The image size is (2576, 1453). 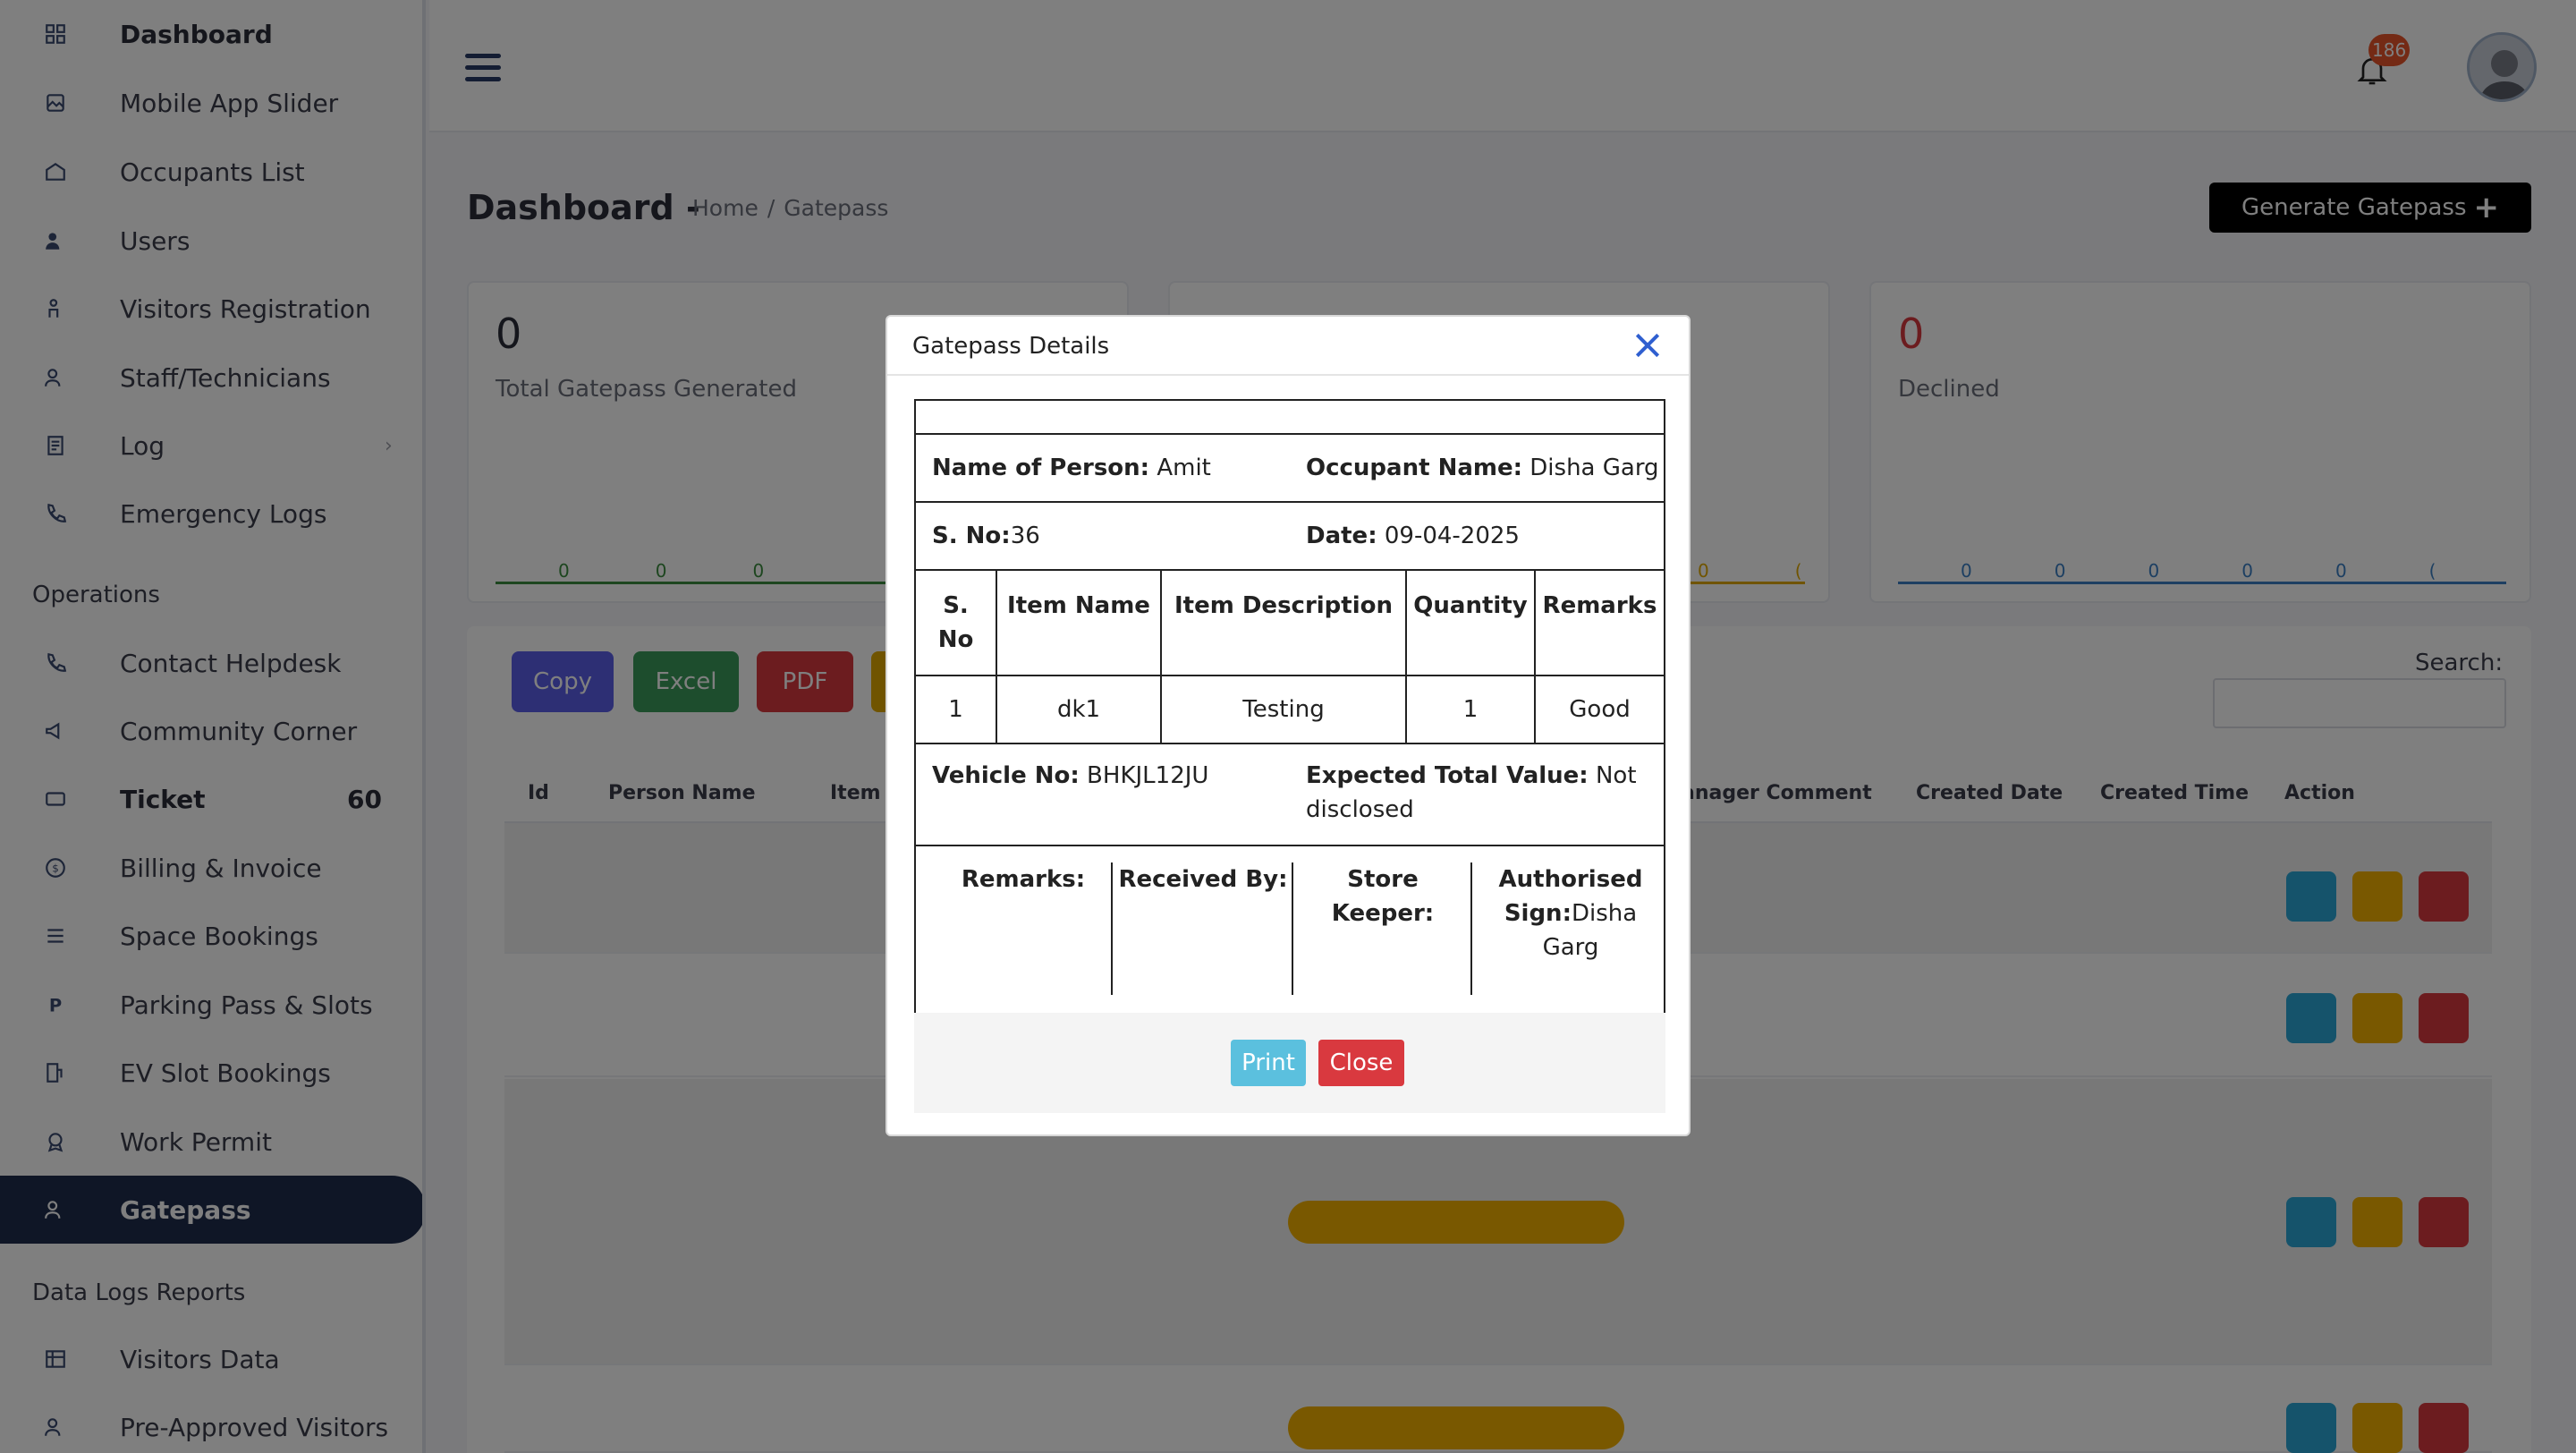 I want to click on item-remarks: Good, so click(x=1599, y=709).